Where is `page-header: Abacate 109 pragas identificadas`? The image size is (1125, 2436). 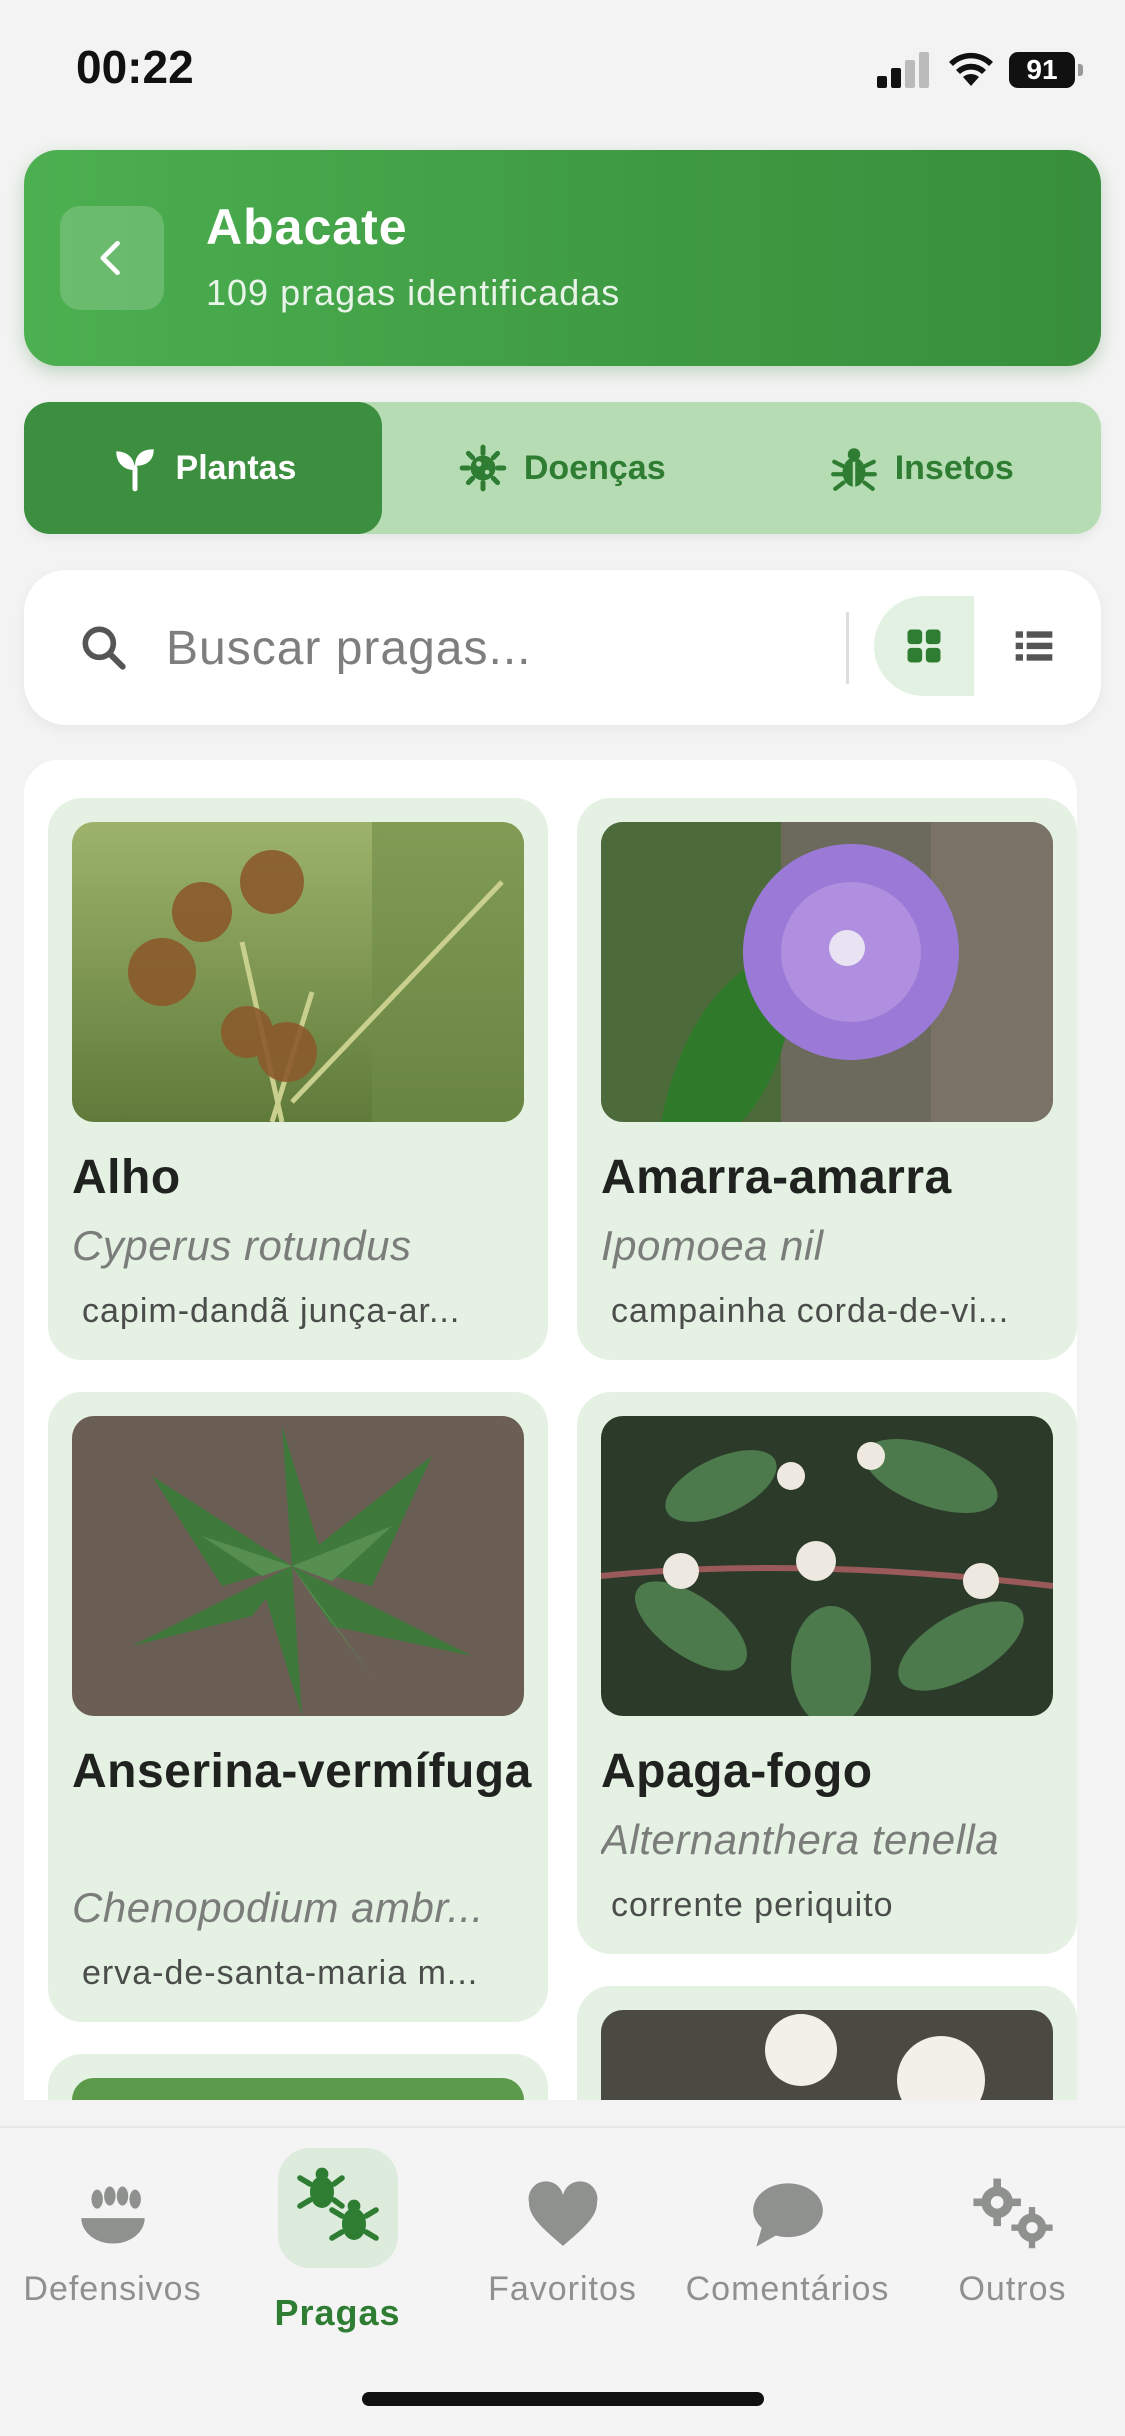 page-header: Abacate 109 pragas identificadas is located at coordinates (562, 258).